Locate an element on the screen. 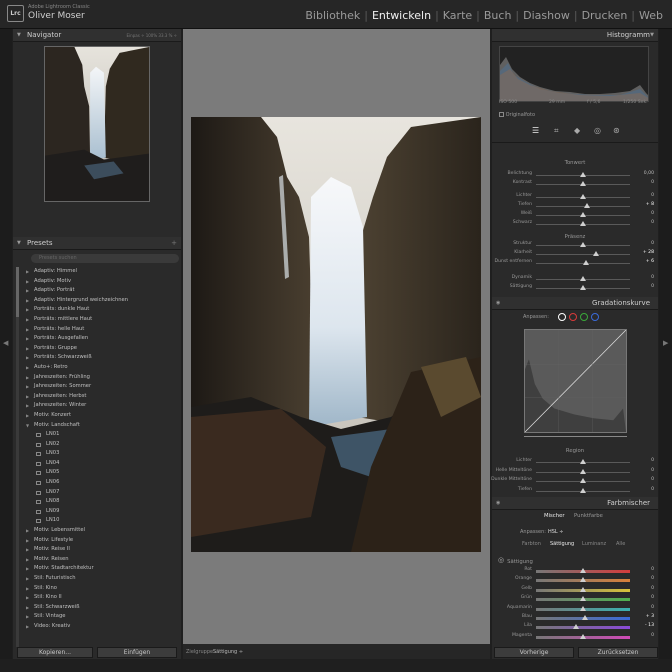  slider-value: 0,00 is located at coordinates (649, 173).